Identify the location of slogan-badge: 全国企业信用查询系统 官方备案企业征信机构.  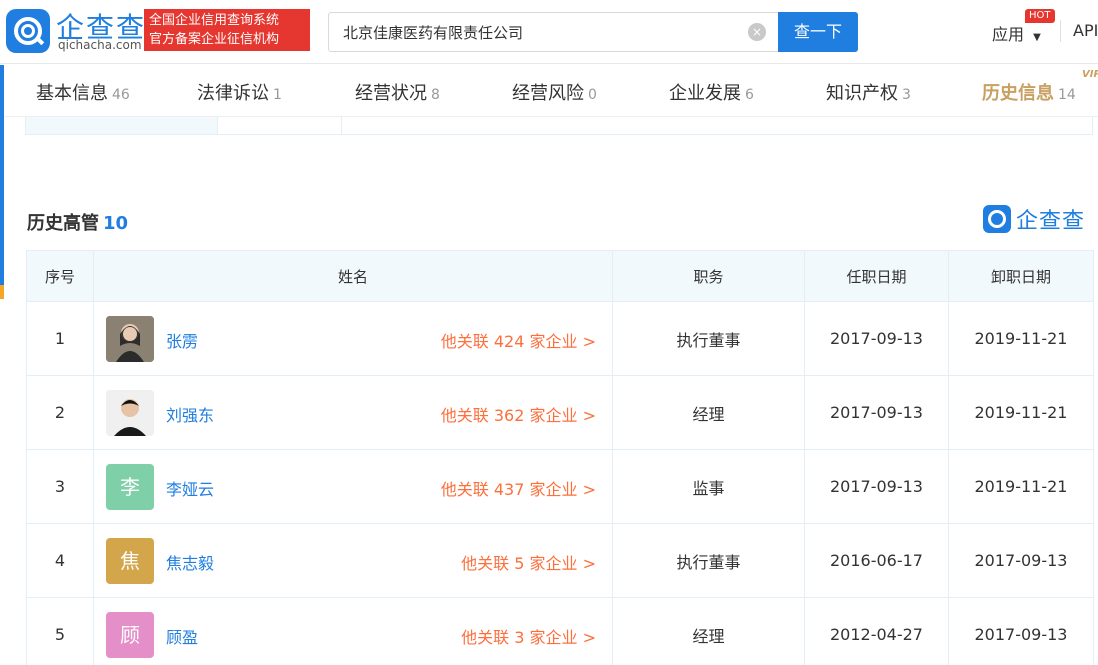
(227, 30).